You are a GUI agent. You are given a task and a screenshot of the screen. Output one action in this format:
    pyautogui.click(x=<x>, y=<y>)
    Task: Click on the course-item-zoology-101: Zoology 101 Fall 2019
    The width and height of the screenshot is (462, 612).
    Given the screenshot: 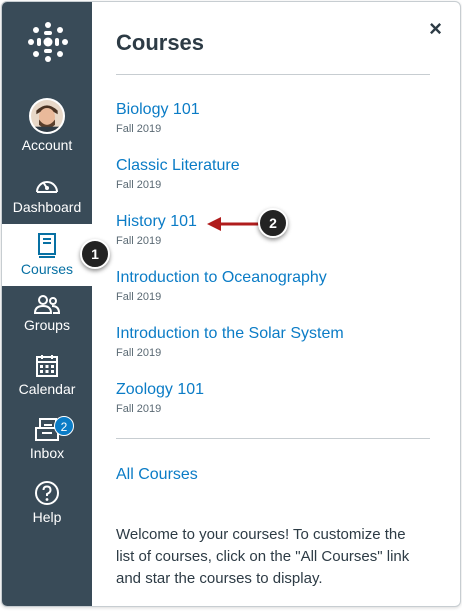 What is the action you would take?
    pyautogui.click(x=160, y=398)
    